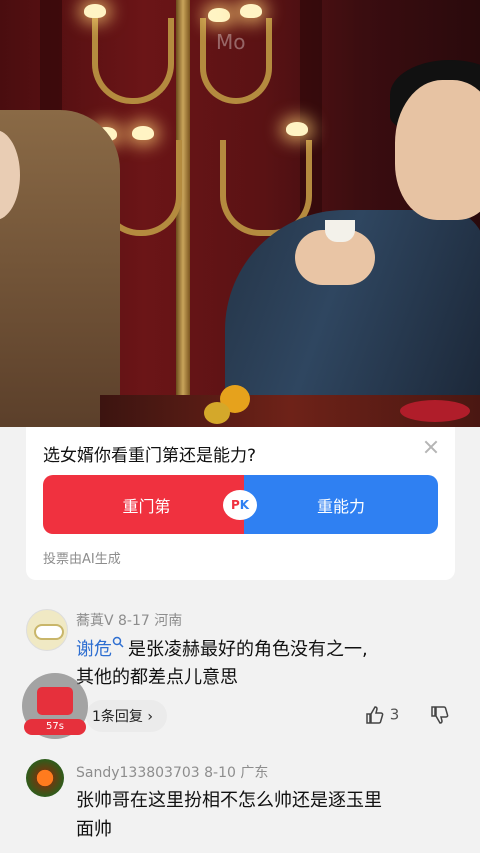 This screenshot has height=853, width=480. What do you see at coordinates (146, 504) in the screenshot?
I see `poll-option-left-button: 重门第` at bounding box center [146, 504].